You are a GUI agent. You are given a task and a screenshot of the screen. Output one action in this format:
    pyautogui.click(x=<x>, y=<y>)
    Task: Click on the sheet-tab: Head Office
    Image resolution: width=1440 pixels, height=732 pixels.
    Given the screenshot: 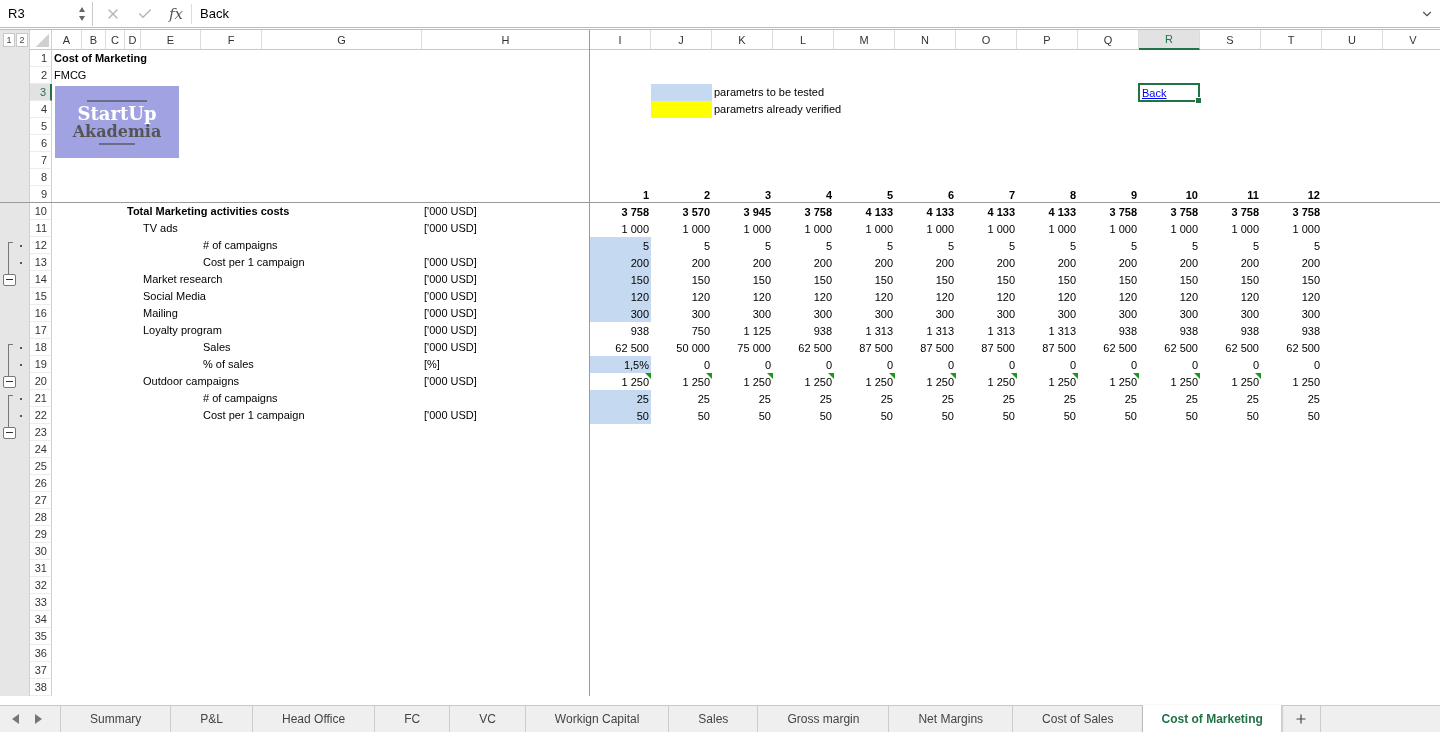 What is the action you would take?
    pyautogui.click(x=314, y=719)
    